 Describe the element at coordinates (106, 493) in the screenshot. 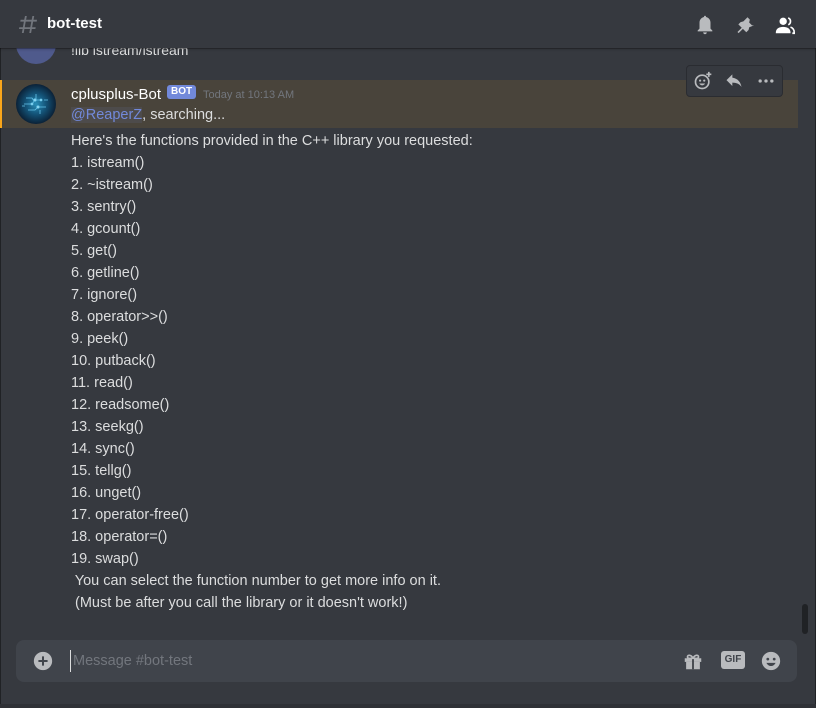

I see `function-list-item: 16. unget()` at that location.